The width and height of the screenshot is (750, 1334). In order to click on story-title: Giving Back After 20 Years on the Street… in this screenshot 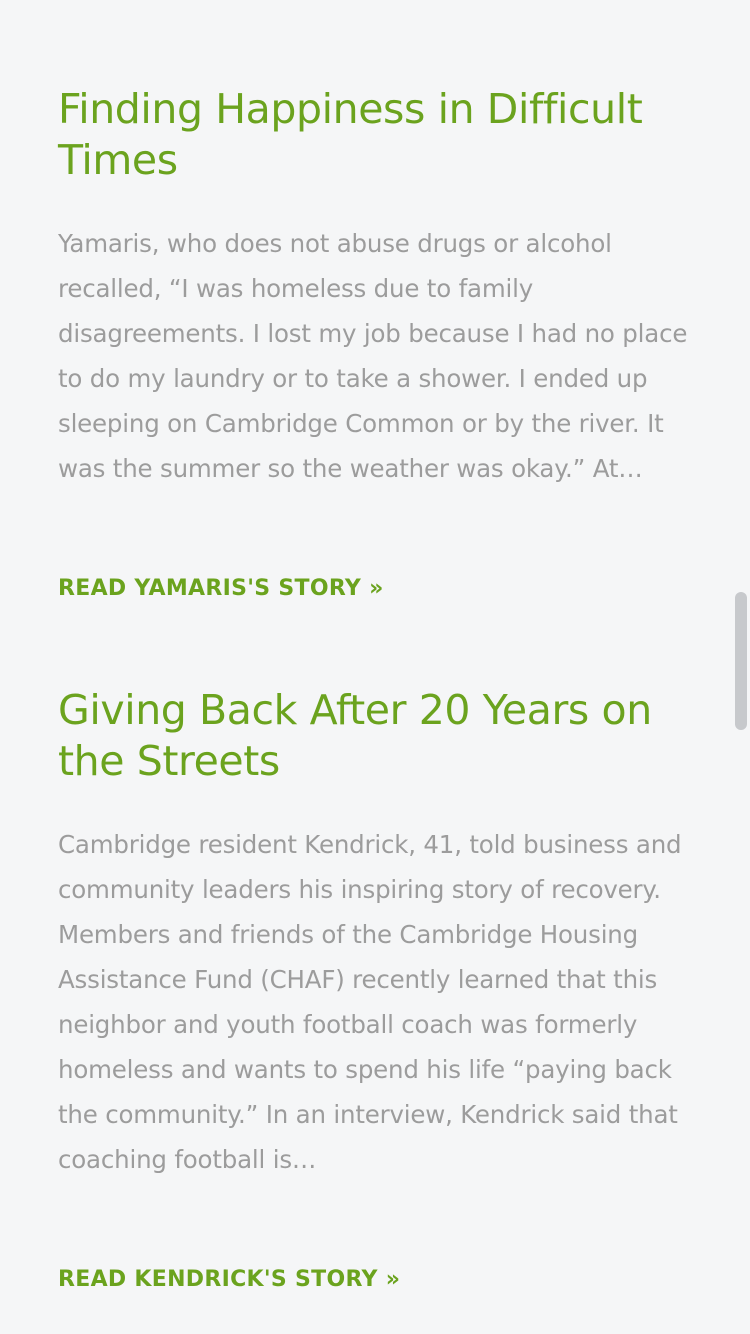, I will do `click(378, 736)`.